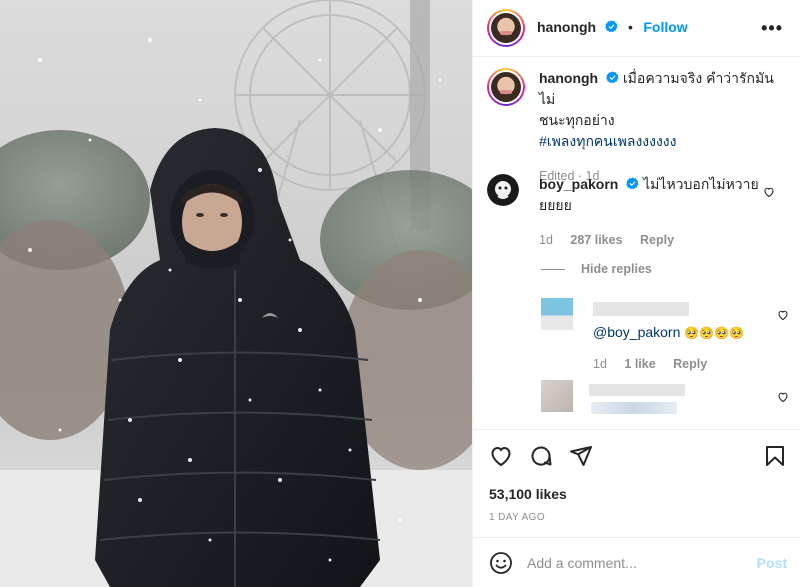 This screenshot has height=587, width=800. What do you see at coordinates (714, 333) in the screenshot?
I see `reply-emojis: 🥺🥺🥺🥺` at bounding box center [714, 333].